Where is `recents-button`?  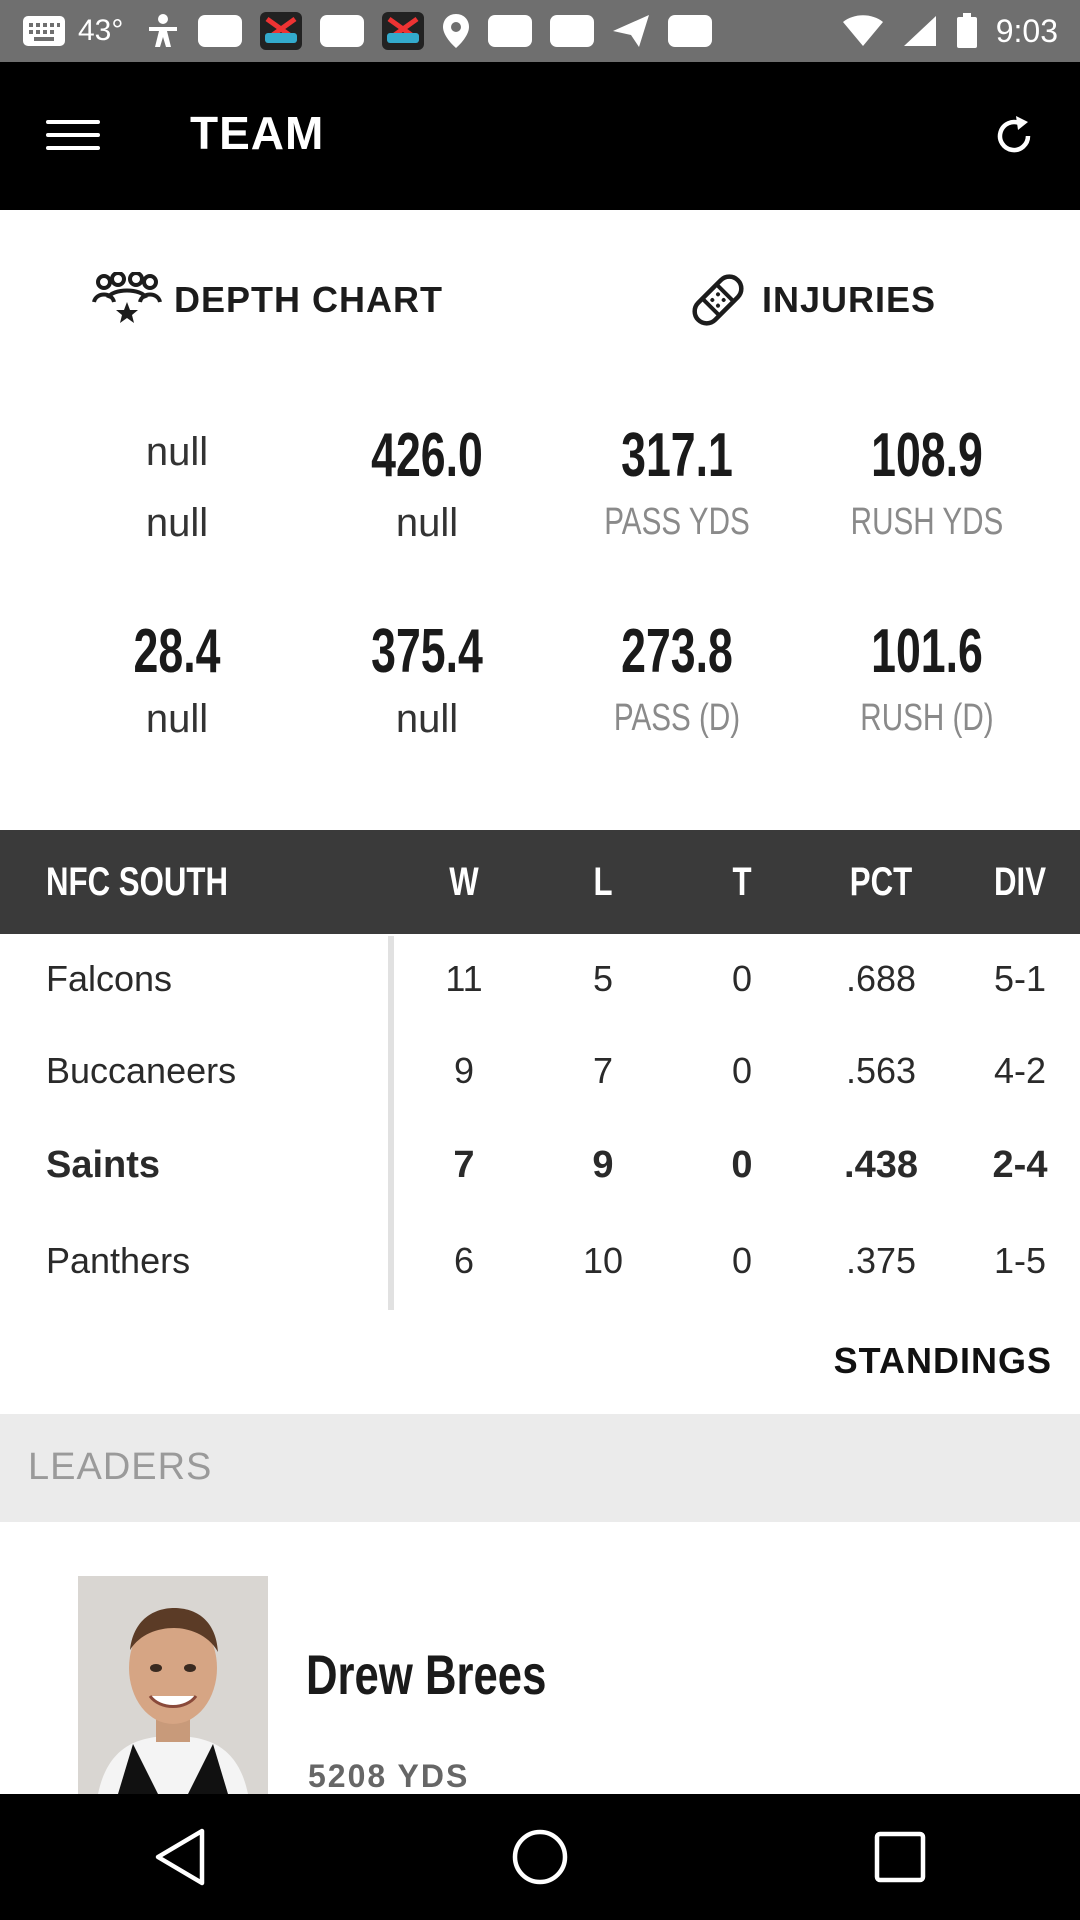
recents-button is located at coordinates (900, 1857).